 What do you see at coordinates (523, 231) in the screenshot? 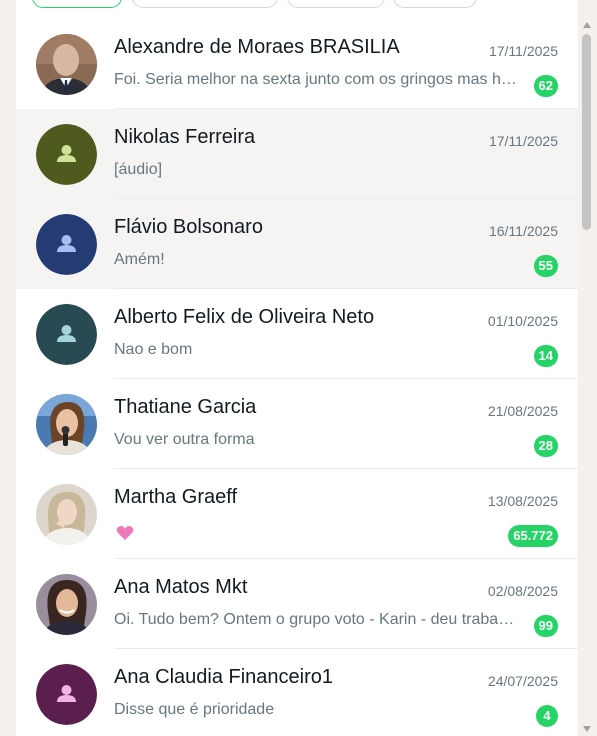
I see `chat-date: 16/11/2025` at bounding box center [523, 231].